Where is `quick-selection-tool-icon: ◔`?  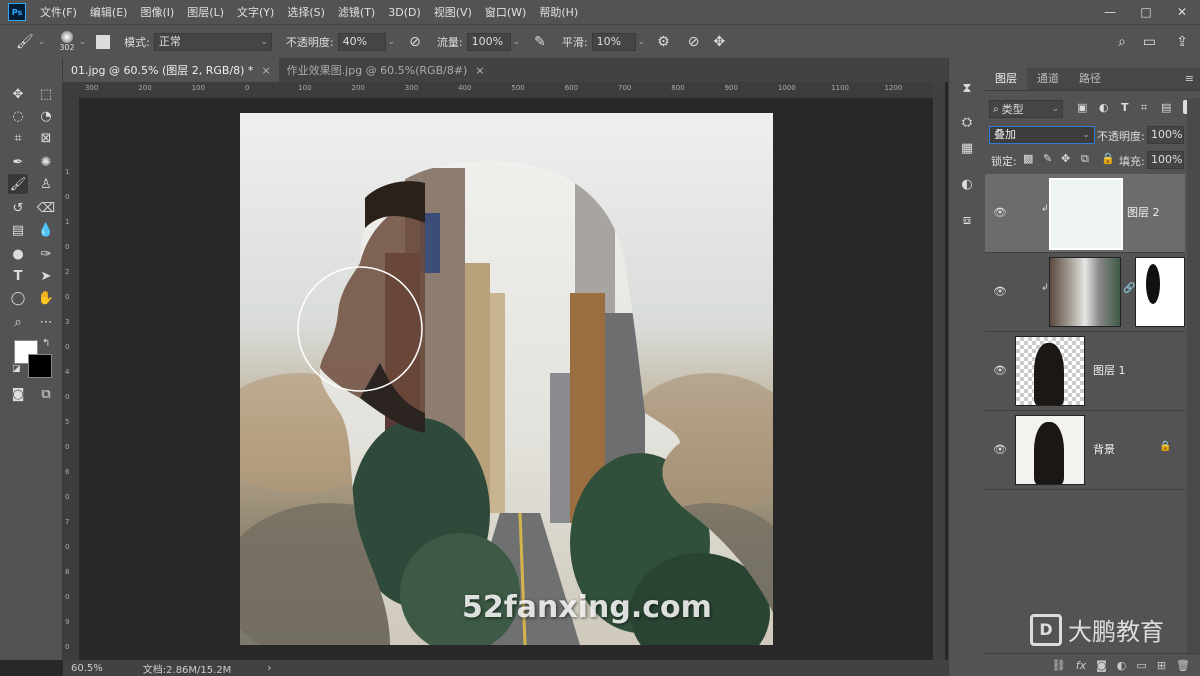 quick-selection-tool-icon: ◔ is located at coordinates (46, 116).